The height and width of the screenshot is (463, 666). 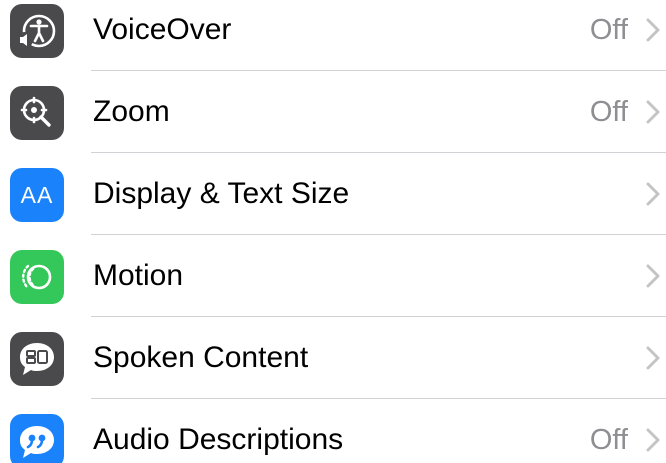 What do you see at coordinates (37, 359) in the screenshot?
I see `spoken-content-icon` at bounding box center [37, 359].